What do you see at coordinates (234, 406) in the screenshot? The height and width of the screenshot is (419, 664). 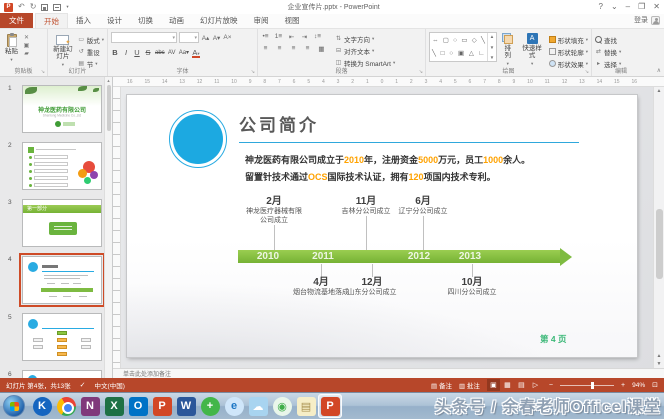 I see `ie-icon: e` at bounding box center [234, 406].